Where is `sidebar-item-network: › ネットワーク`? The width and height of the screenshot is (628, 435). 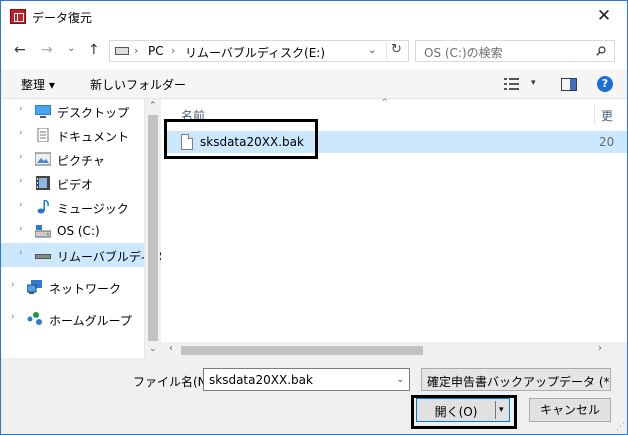
sidebar-item-network: › ネットワーク is located at coordinates (72, 287).